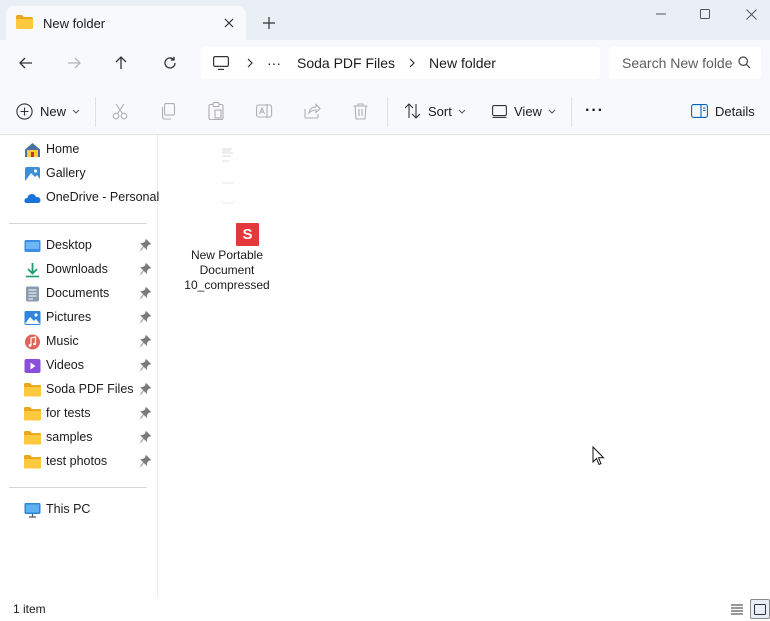 The image size is (770, 621). I want to click on delete-button, so click(360, 111).